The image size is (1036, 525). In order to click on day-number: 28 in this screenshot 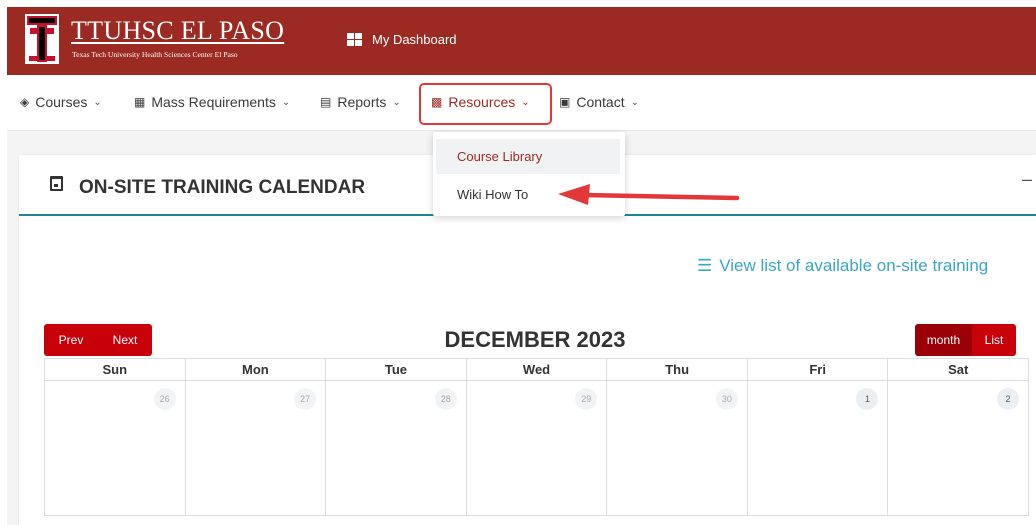, I will do `click(445, 399)`.